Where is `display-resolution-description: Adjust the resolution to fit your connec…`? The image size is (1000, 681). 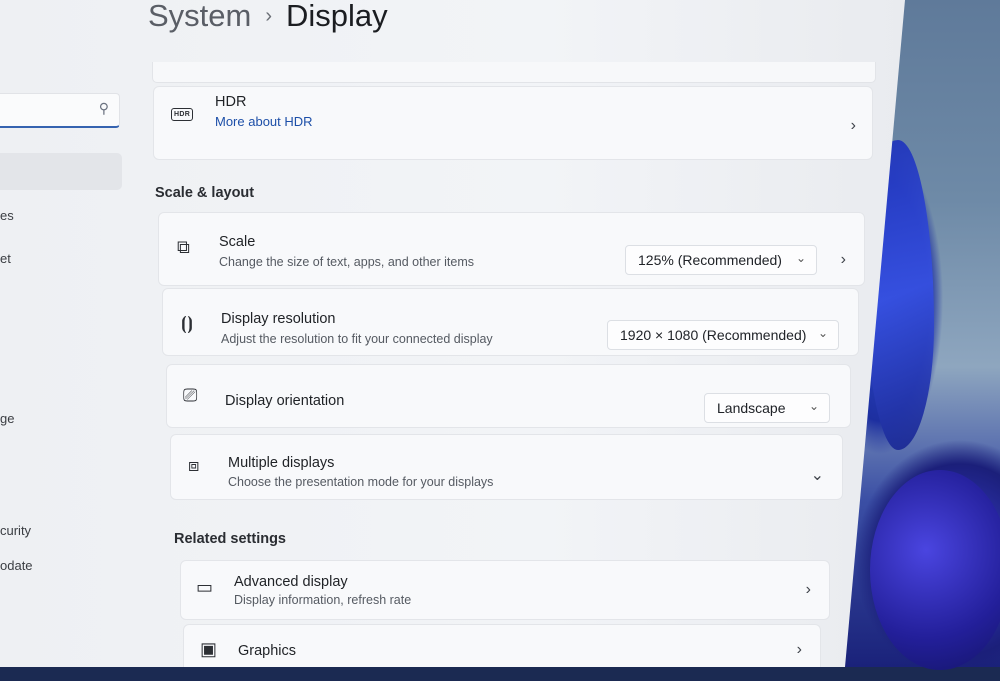 display-resolution-description: Adjust the resolution to fit your connec… is located at coordinates (357, 339).